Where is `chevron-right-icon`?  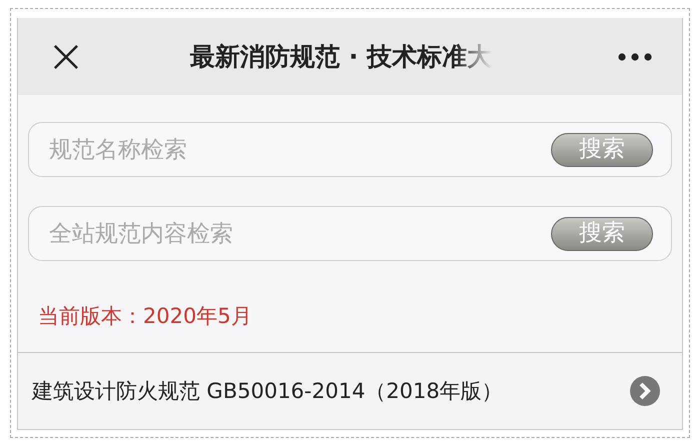
chevron-right-icon is located at coordinates (645, 391).